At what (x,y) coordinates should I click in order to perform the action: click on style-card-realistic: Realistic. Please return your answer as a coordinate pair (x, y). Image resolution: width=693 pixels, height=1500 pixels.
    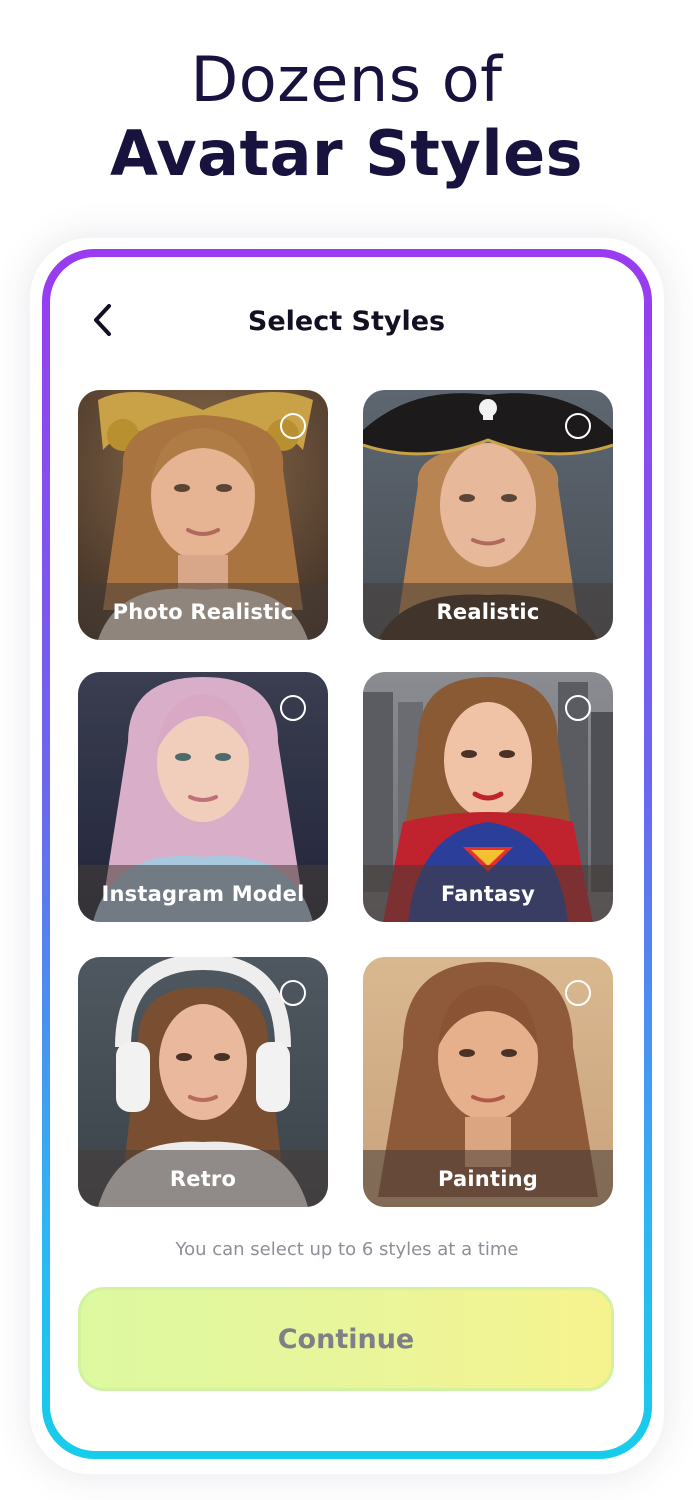
    Looking at the image, I should click on (488, 515).